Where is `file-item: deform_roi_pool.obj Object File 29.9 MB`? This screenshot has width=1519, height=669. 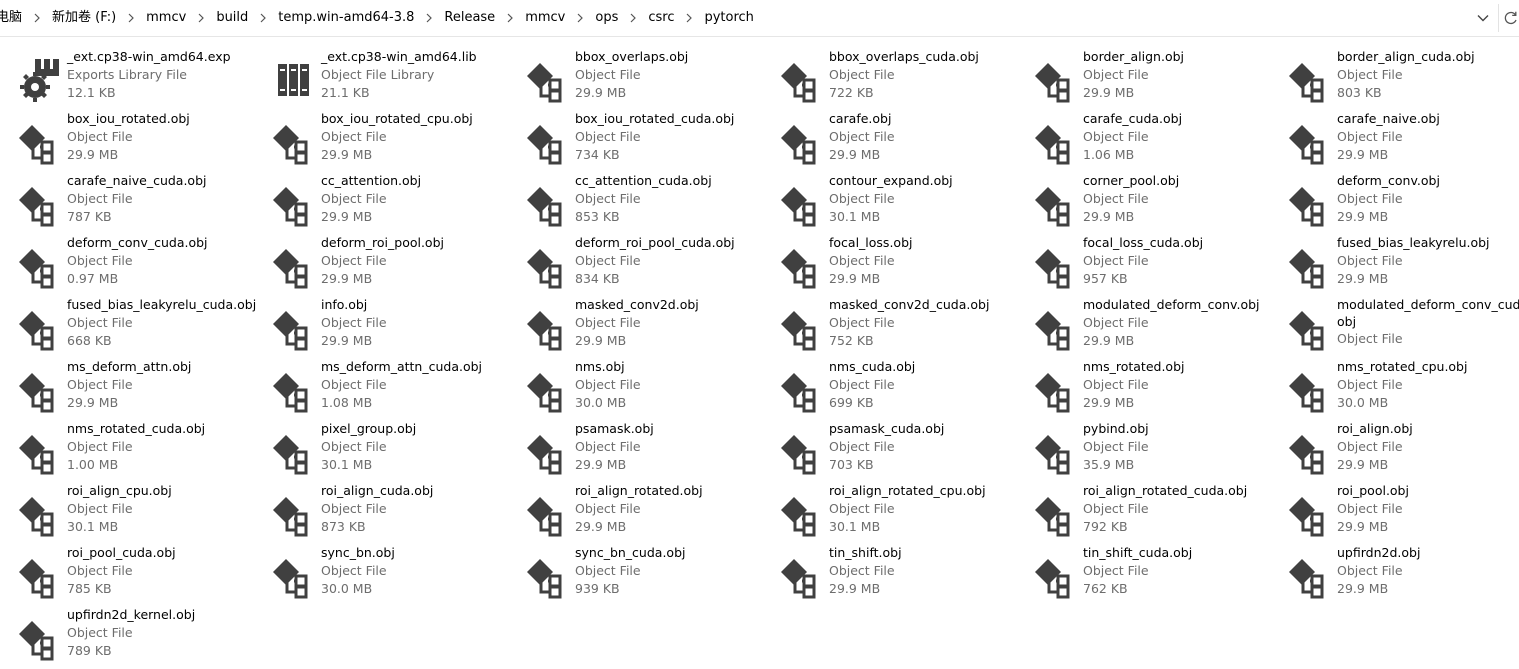
file-item: deform_roi_pool.obj Object File 29.9 MB is located at coordinates (393, 263).